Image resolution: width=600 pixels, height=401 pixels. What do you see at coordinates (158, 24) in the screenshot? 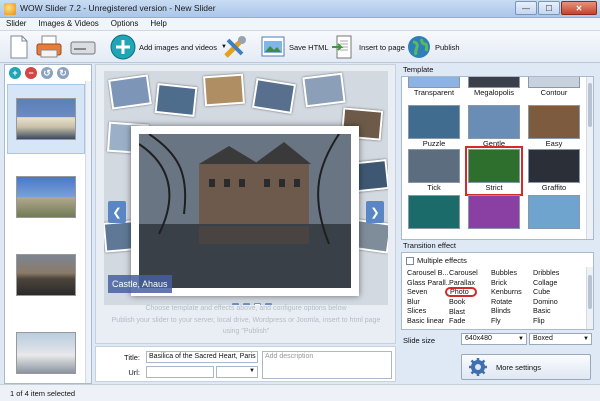
I see `menu-help: Help` at bounding box center [158, 24].